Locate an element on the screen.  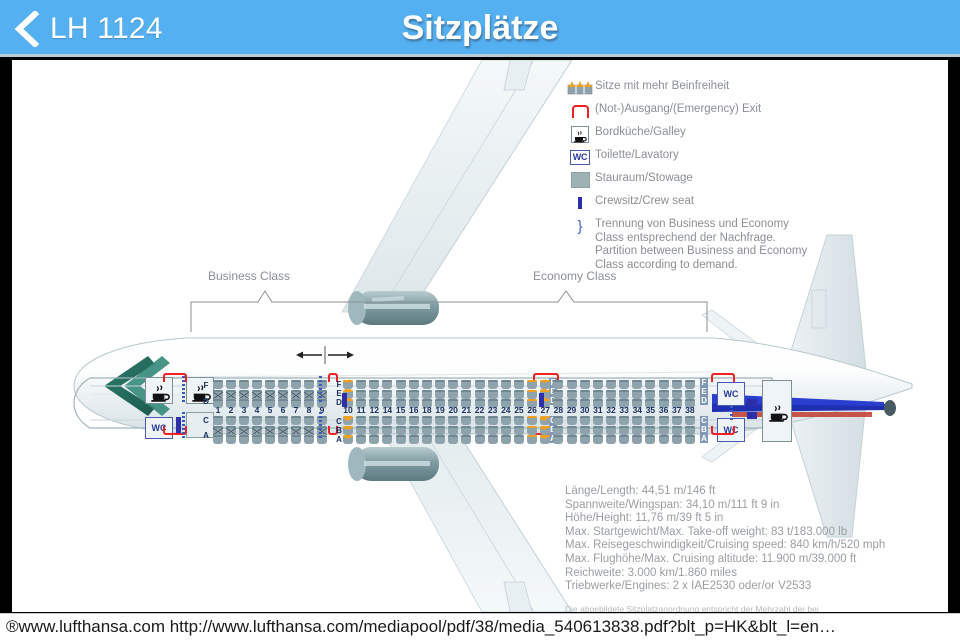
seat-33A is located at coordinates (624, 440).